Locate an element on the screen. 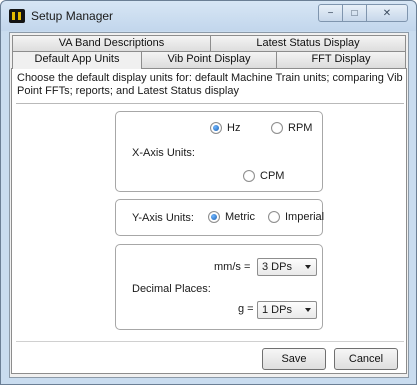 The width and height of the screenshot is (417, 385). y-axis-units-group: Y-Axis Units: Metric Imperial is located at coordinates (219, 217).